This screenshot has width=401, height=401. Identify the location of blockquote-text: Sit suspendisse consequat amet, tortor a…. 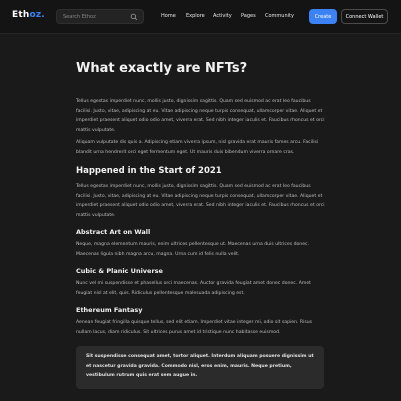
(200, 366).